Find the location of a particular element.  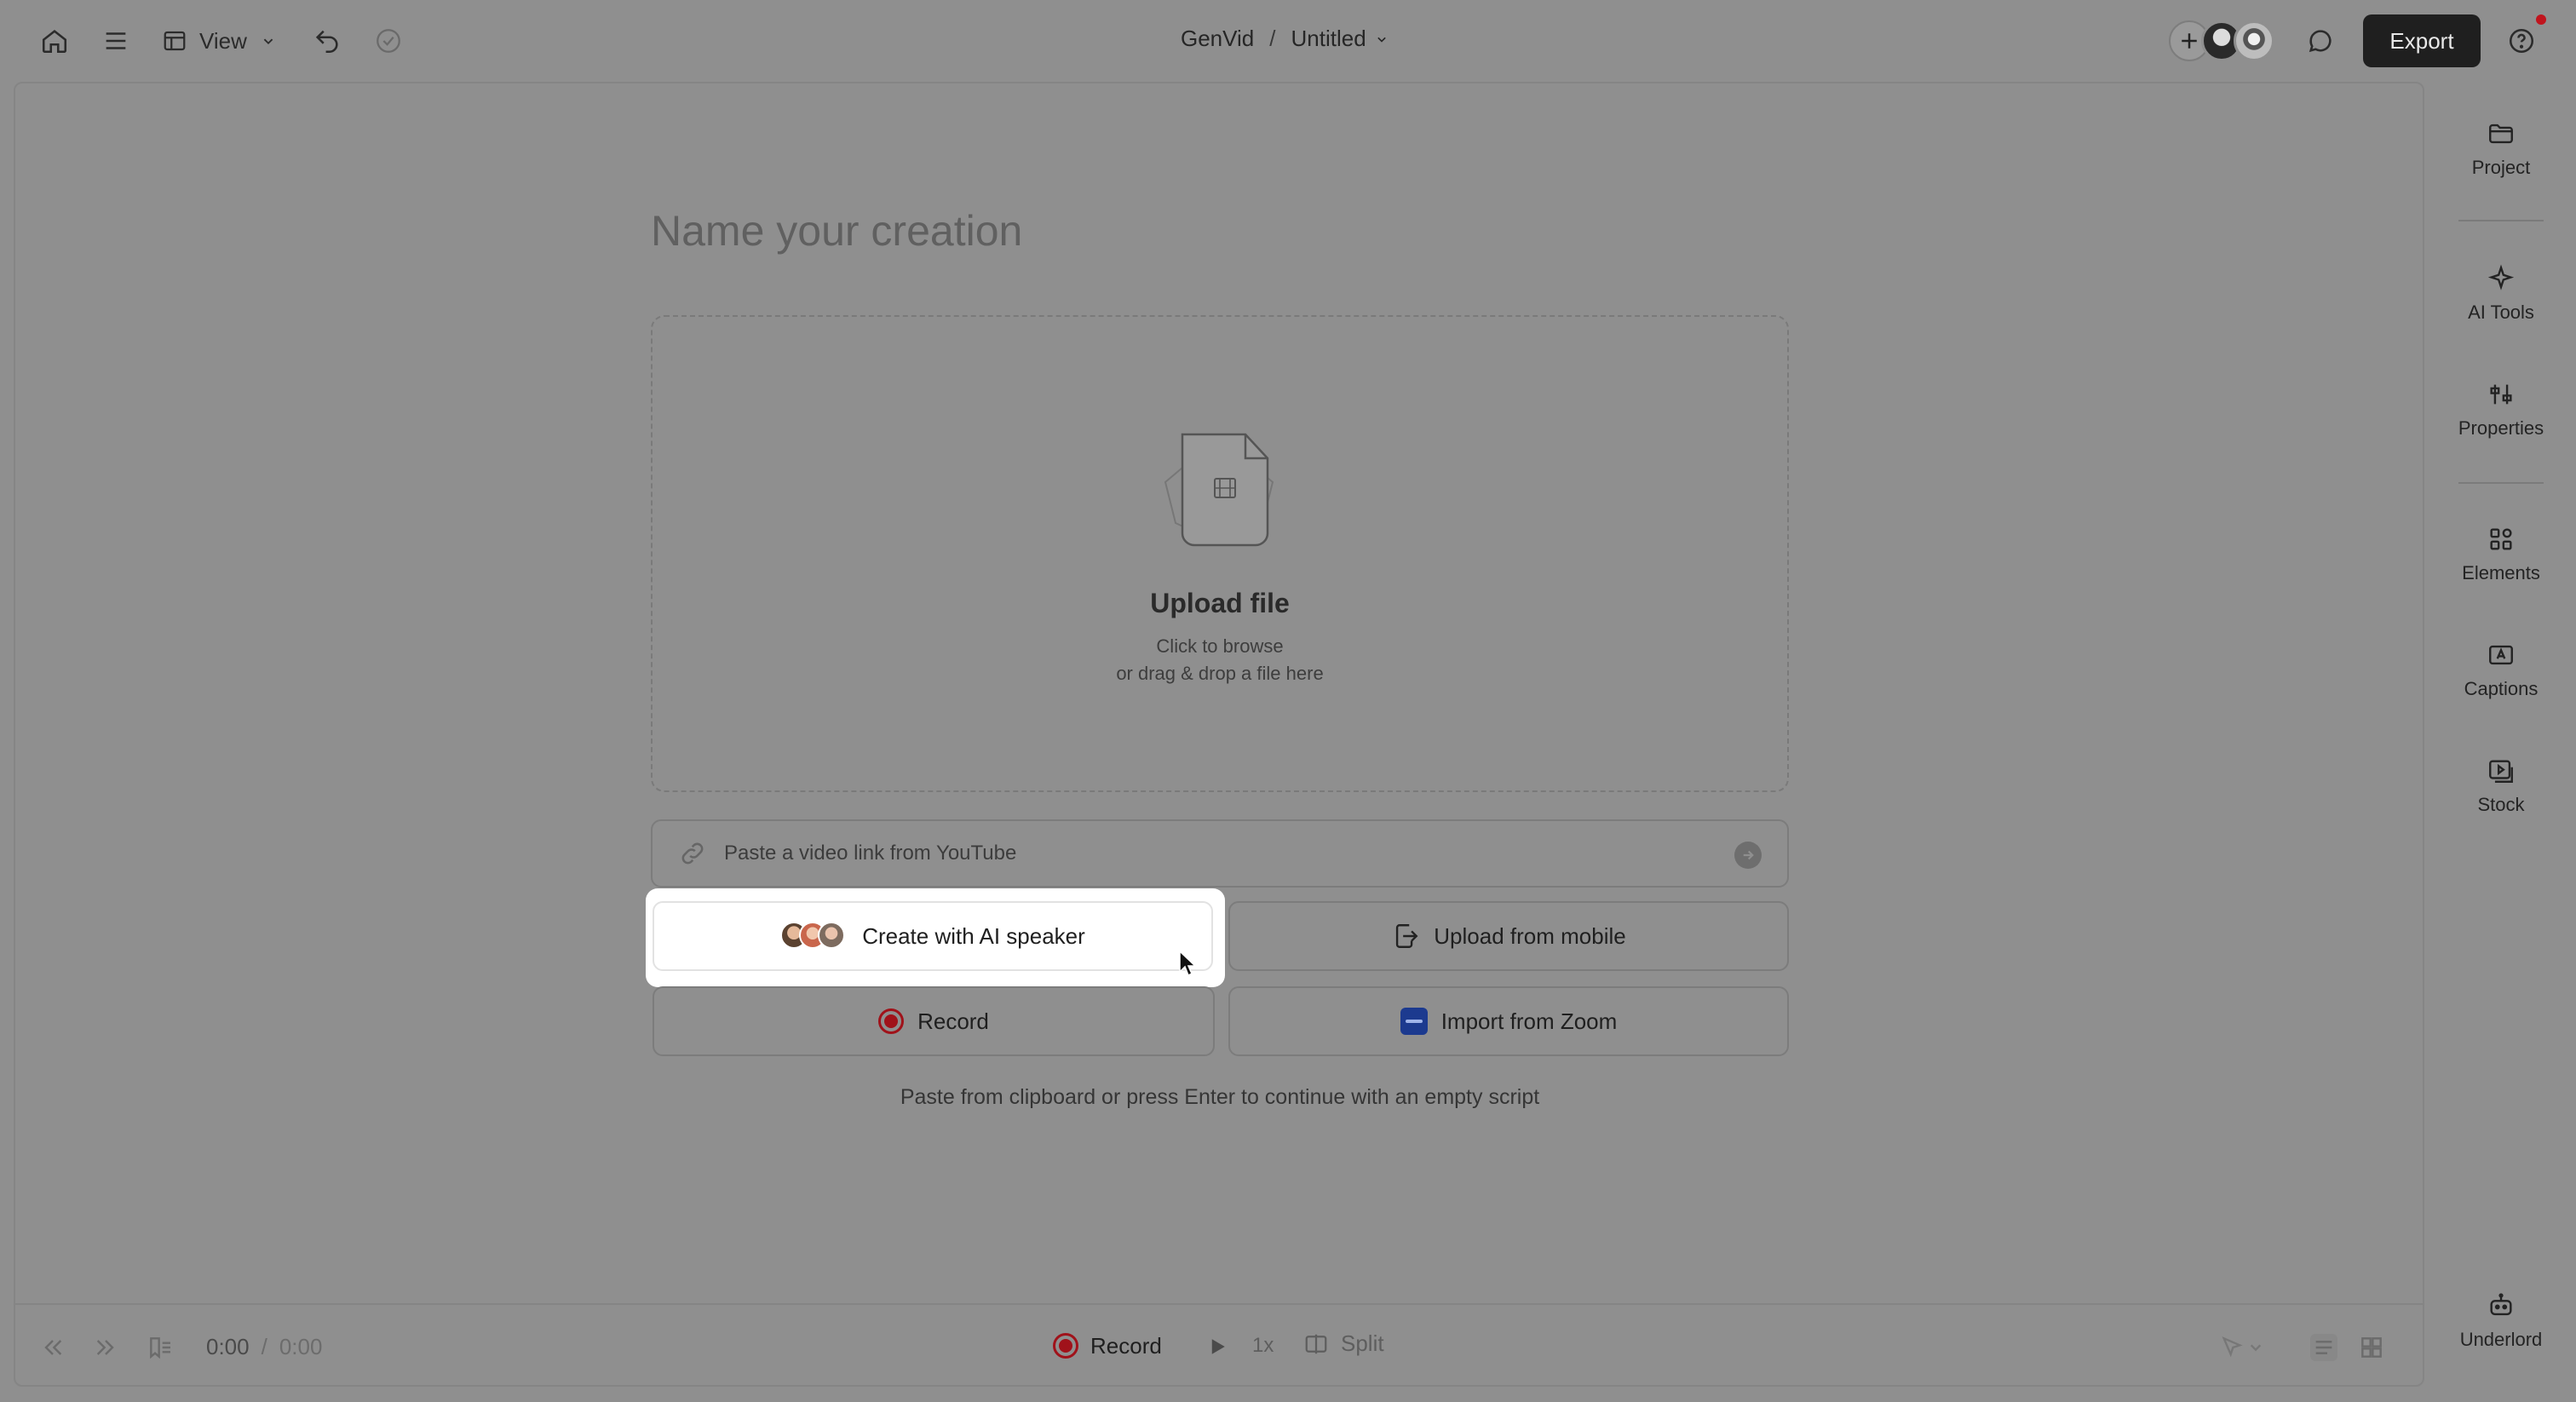

split-label: Split is located at coordinates (1362, 1343).